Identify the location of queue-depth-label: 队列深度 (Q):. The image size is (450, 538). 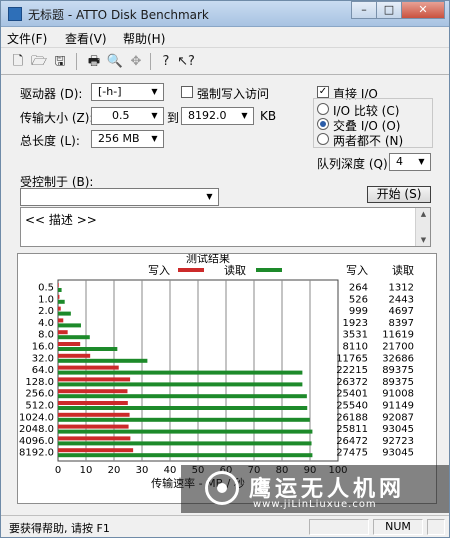
(354, 164).